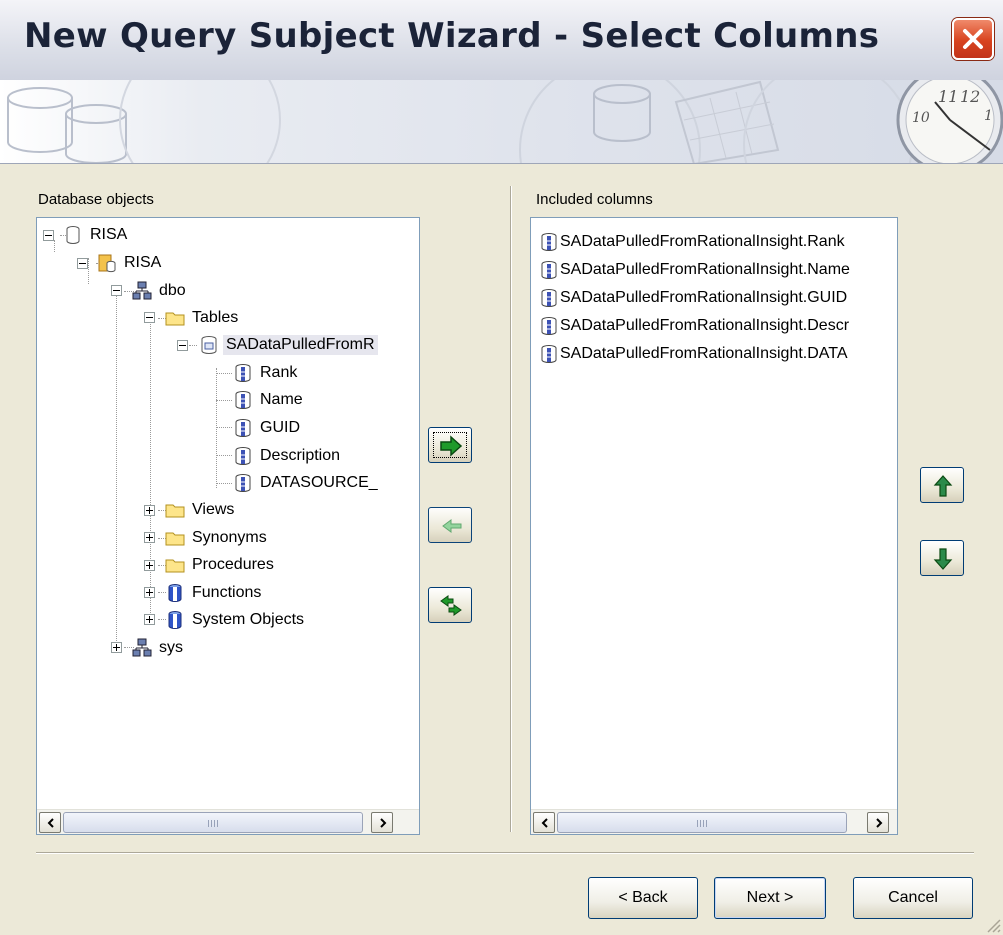 The width and height of the screenshot is (1003, 935). Describe the element at coordinates (116, 647) in the screenshot. I see `expand-toggle-sys` at that location.